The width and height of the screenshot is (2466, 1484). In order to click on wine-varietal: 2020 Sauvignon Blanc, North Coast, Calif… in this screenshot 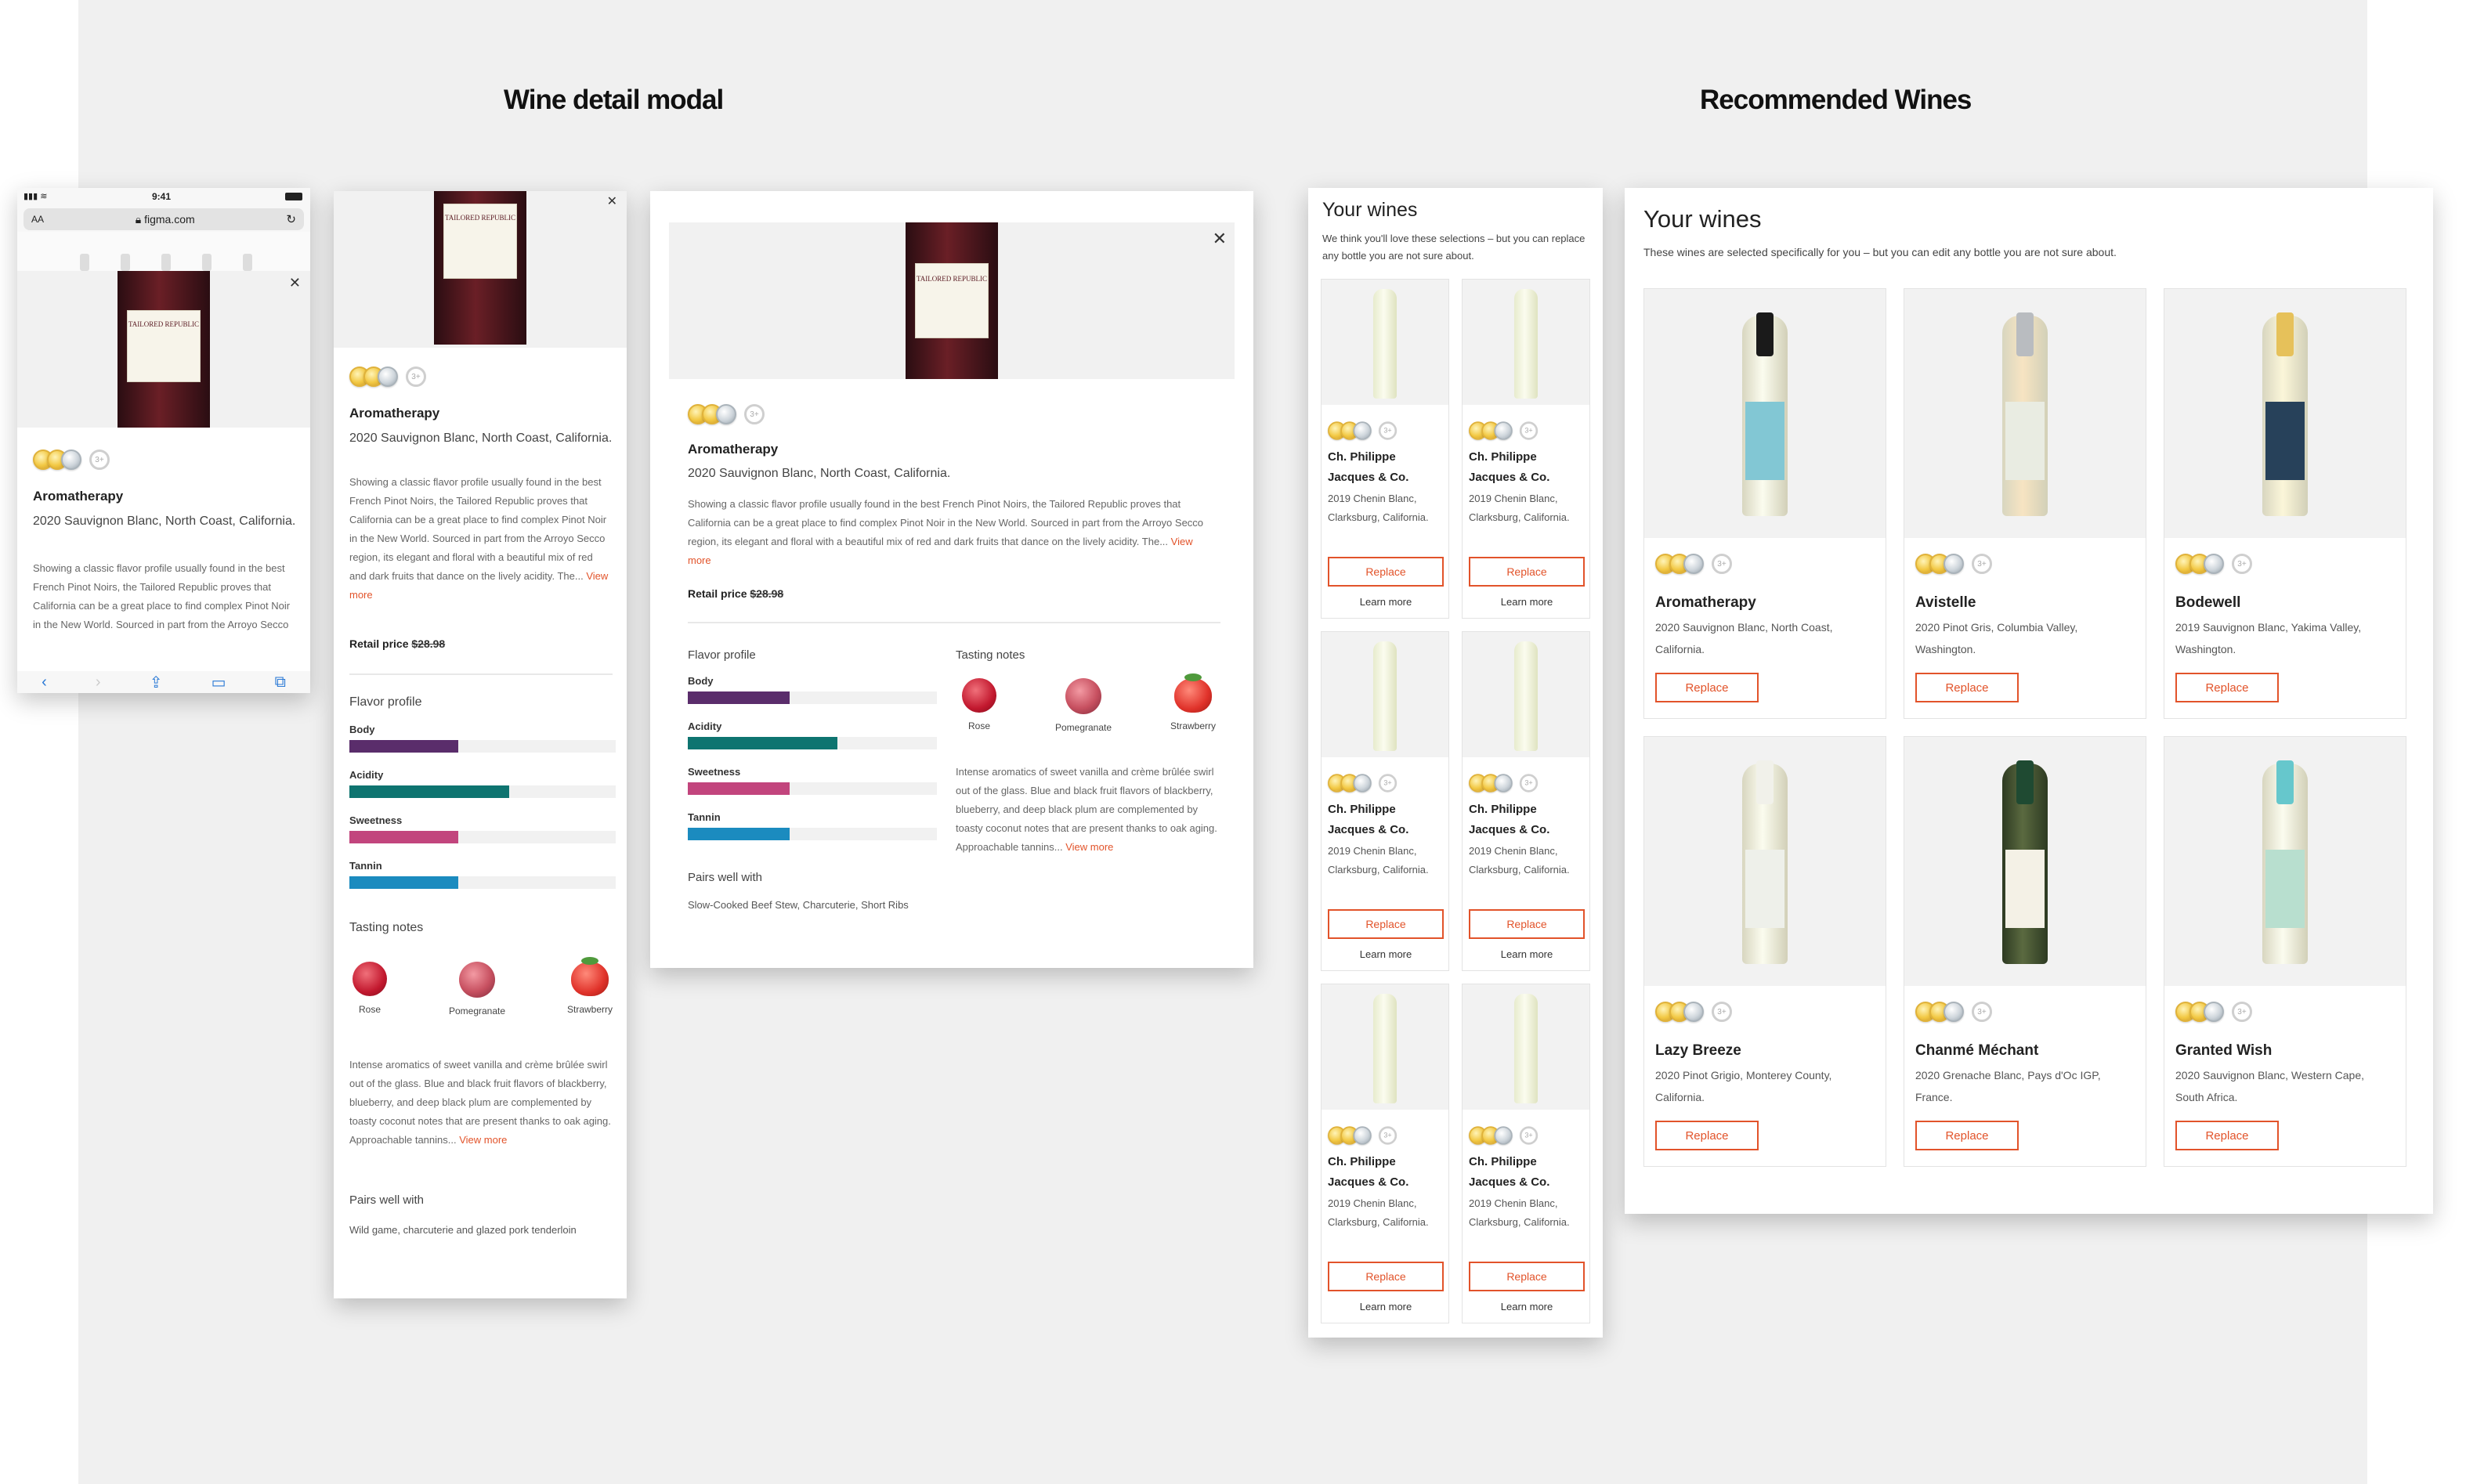, I will do `click(481, 438)`.